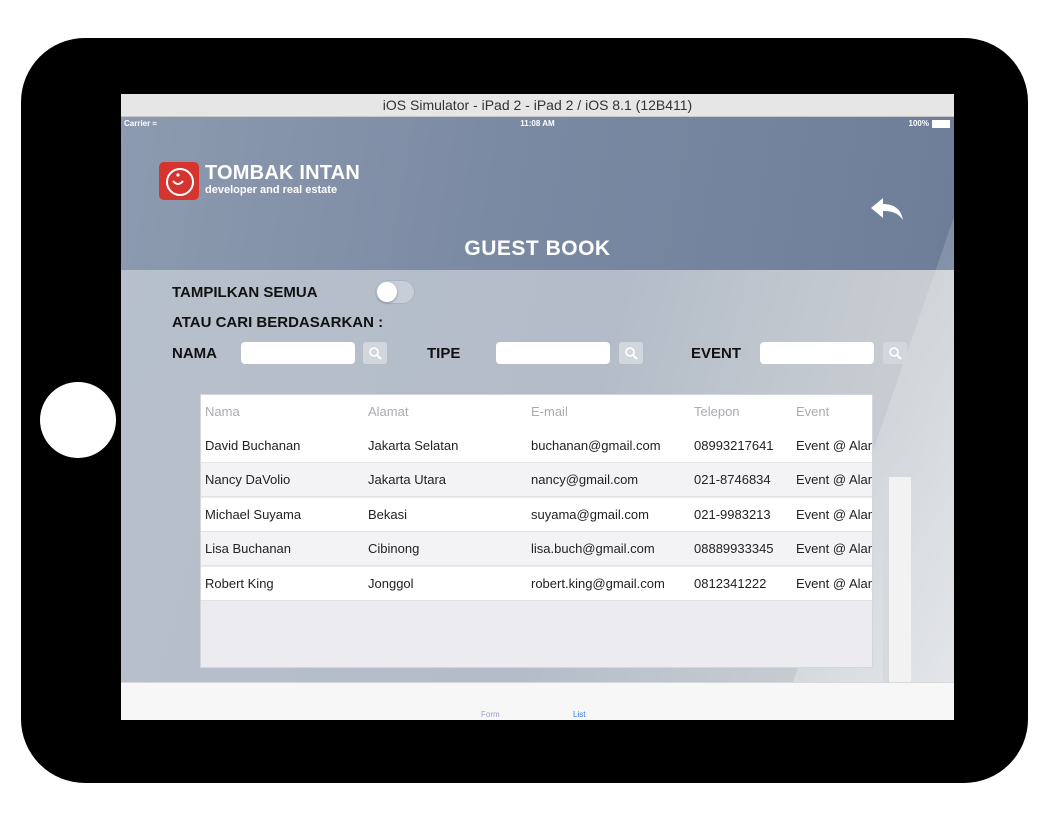 This screenshot has width=1049, height=820. I want to click on cell-nama: David Buchanan, so click(253, 445).